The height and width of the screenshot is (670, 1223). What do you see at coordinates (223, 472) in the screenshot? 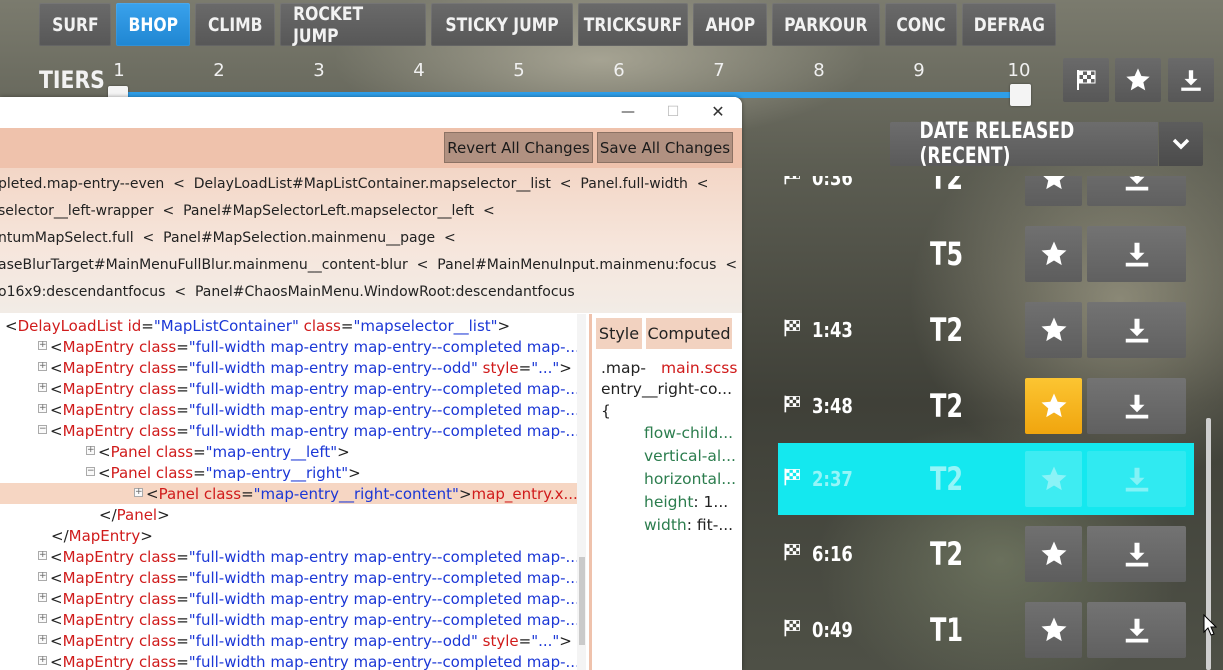
I see `tree-node: − <Panel class="map-entry__right">` at bounding box center [223, 472].